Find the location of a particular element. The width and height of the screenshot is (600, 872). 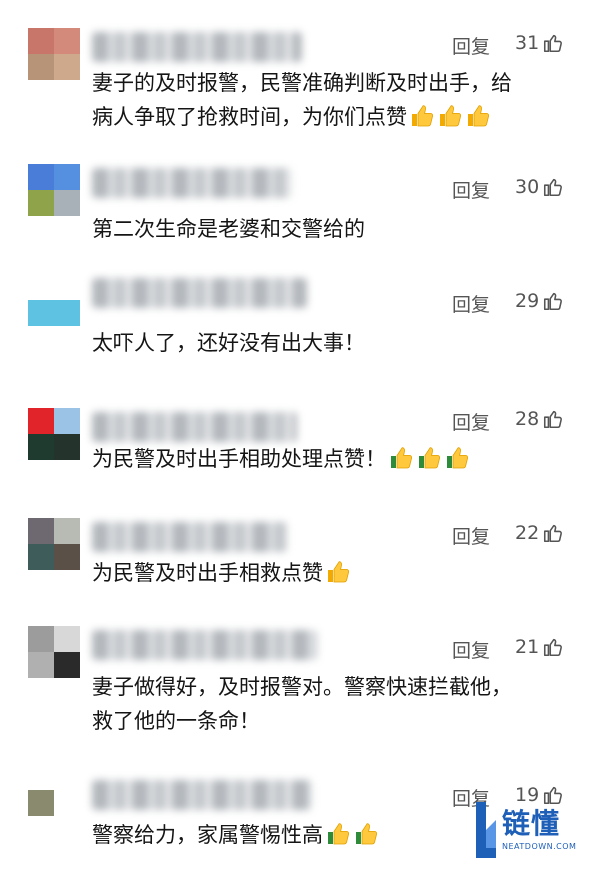

comment-text-line-content: 为民警及时出手相助处理点赞！ is located at coordinates (239, 459).